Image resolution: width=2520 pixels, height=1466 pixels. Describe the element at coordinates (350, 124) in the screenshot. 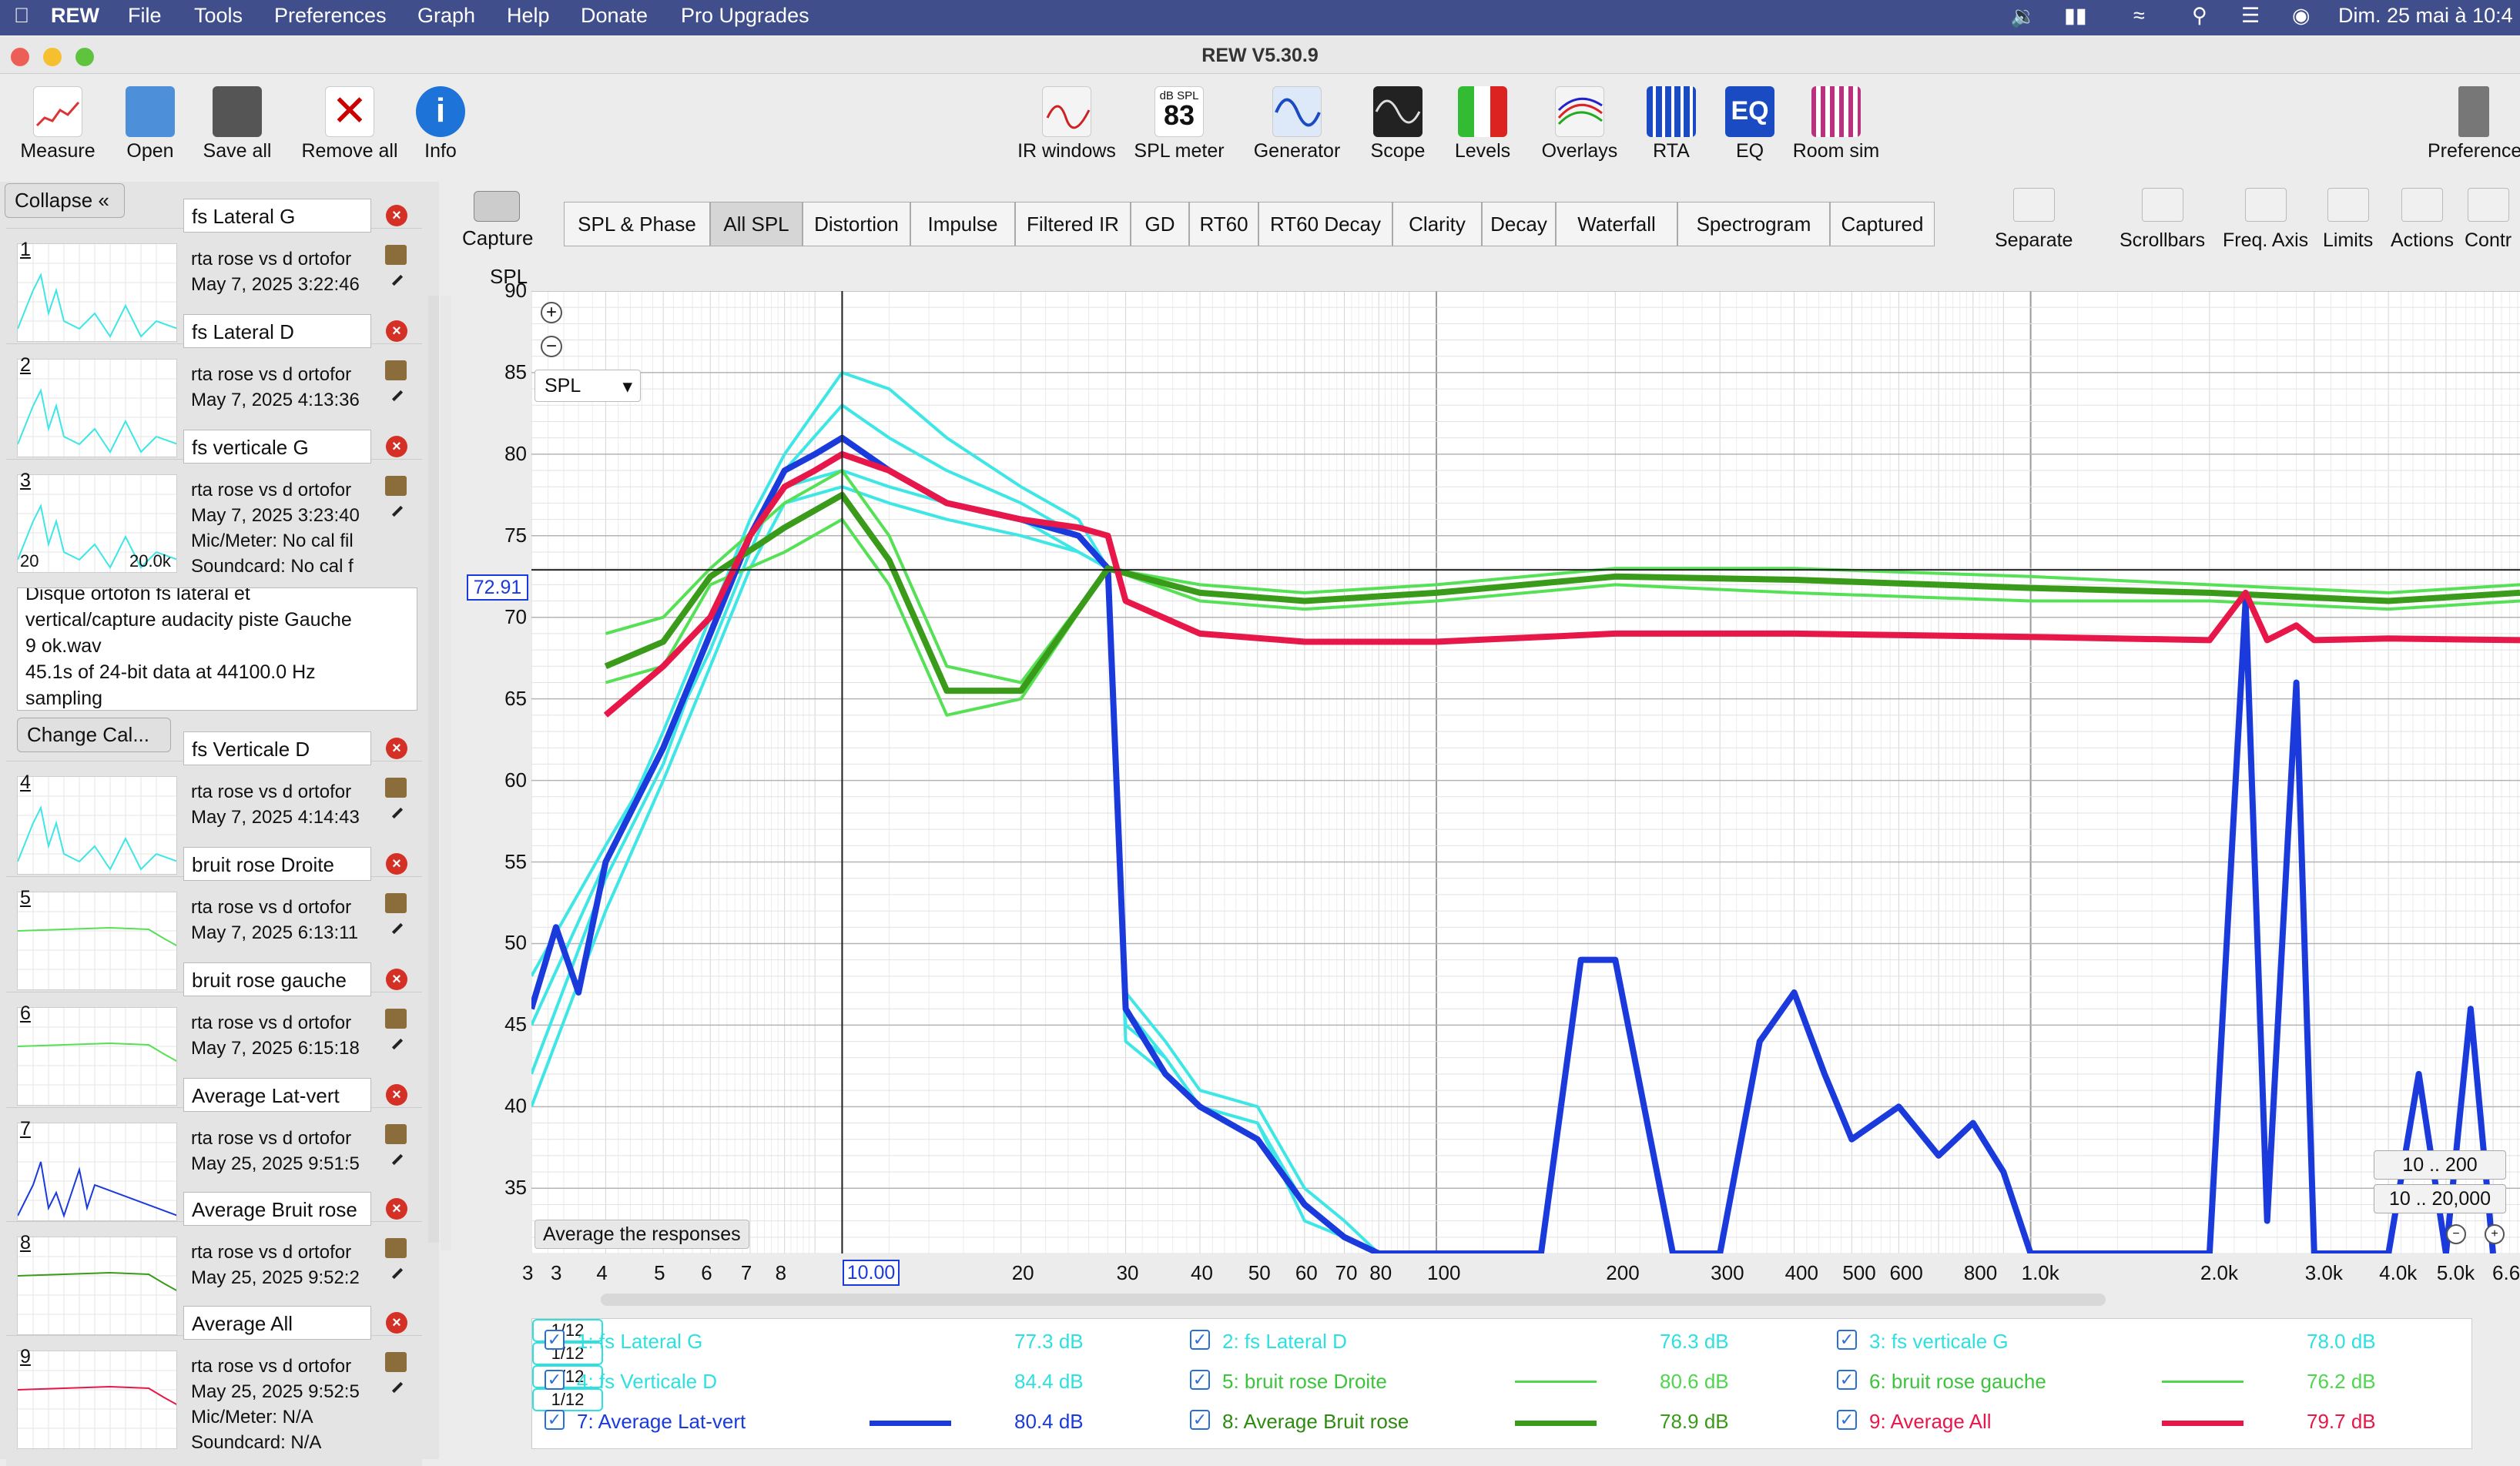

I see `remove-all-button: ✕ Remove all` at that location.